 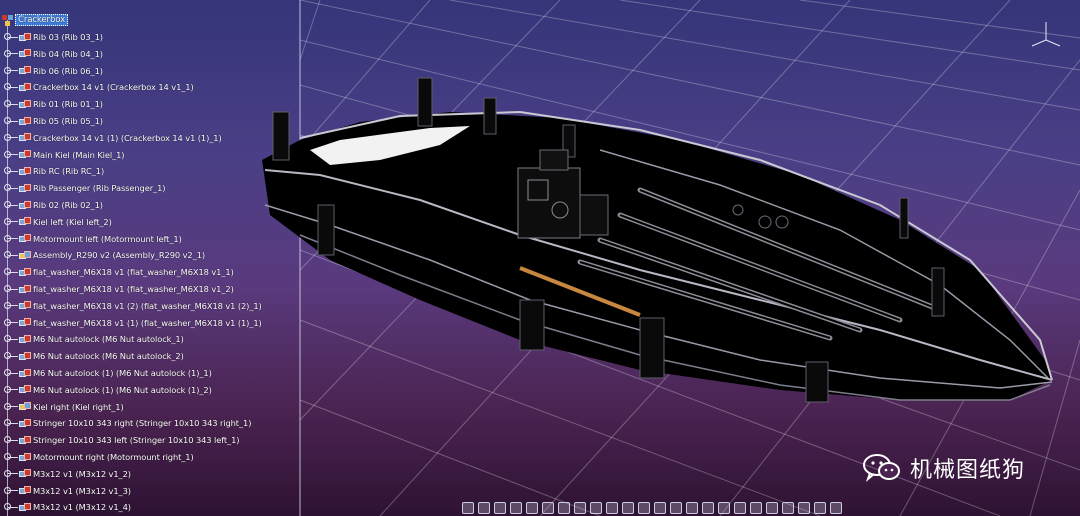 I want to click on normal-view-icon, so click(x=532, y=508).